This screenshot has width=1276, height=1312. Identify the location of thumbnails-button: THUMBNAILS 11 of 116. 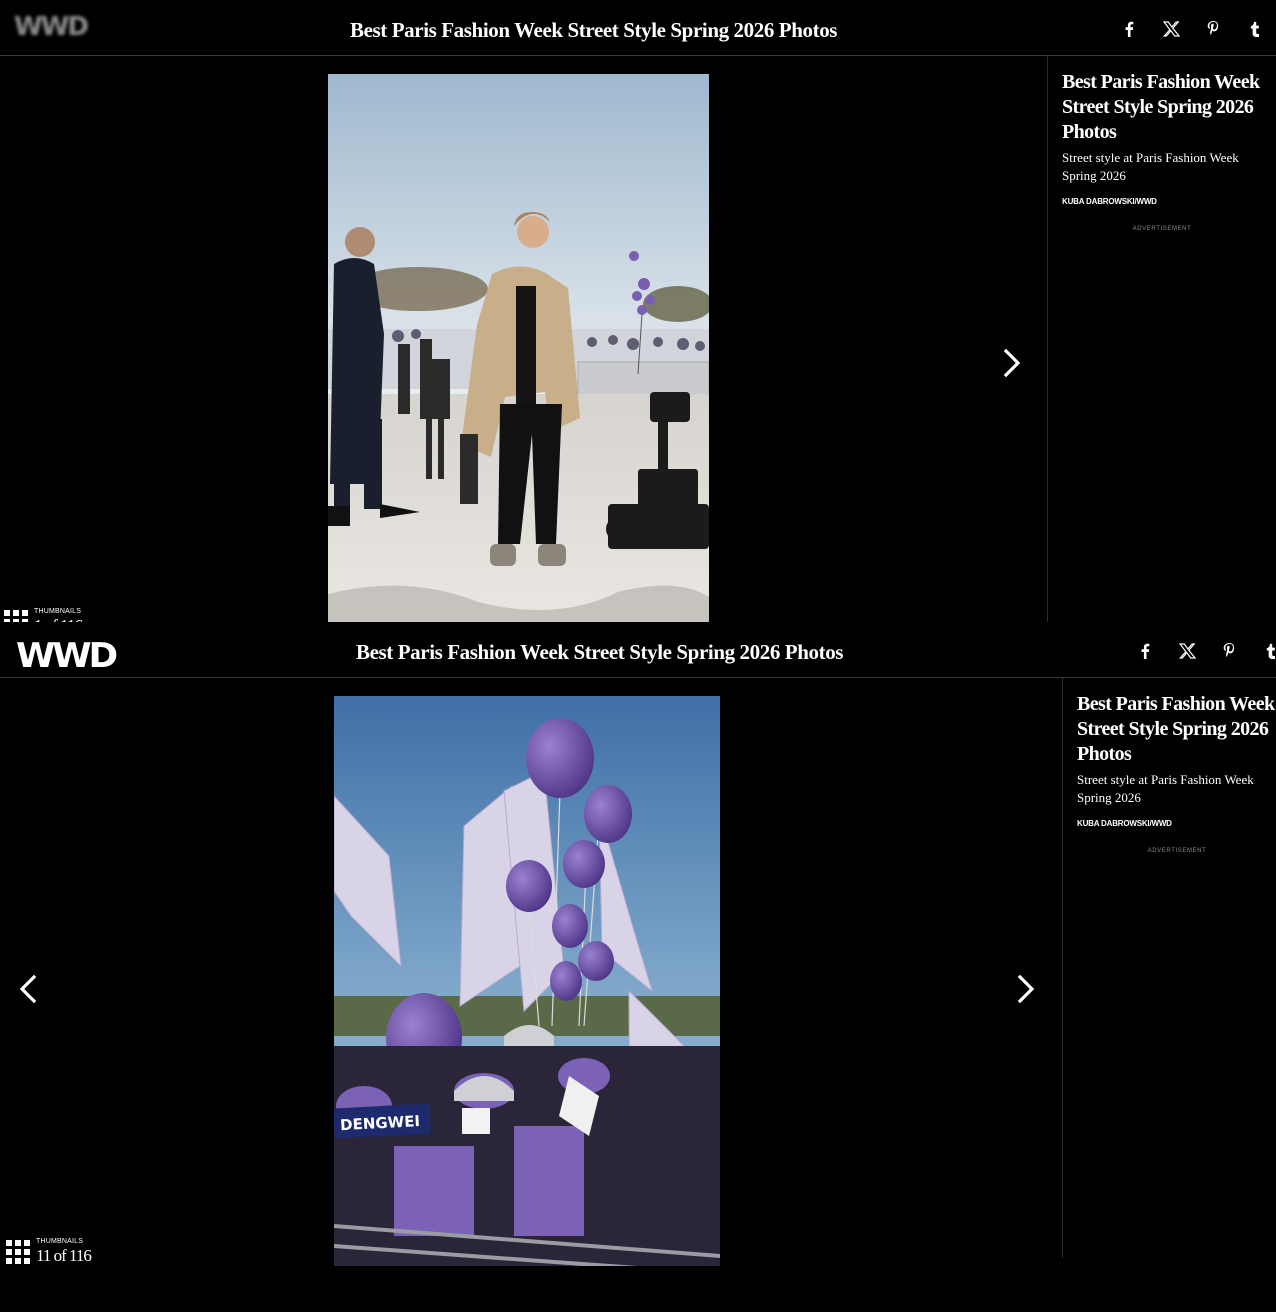
(49, 1251).